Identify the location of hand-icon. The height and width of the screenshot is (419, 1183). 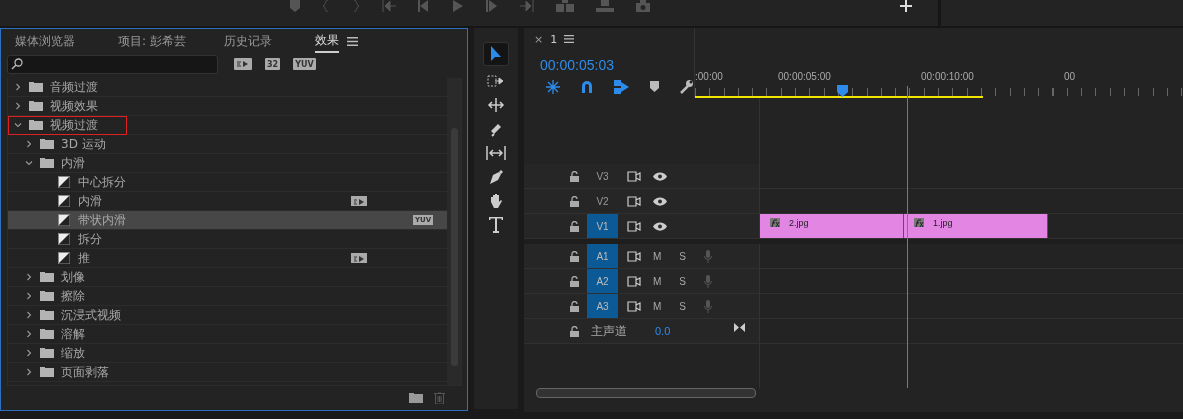
(496, 200).